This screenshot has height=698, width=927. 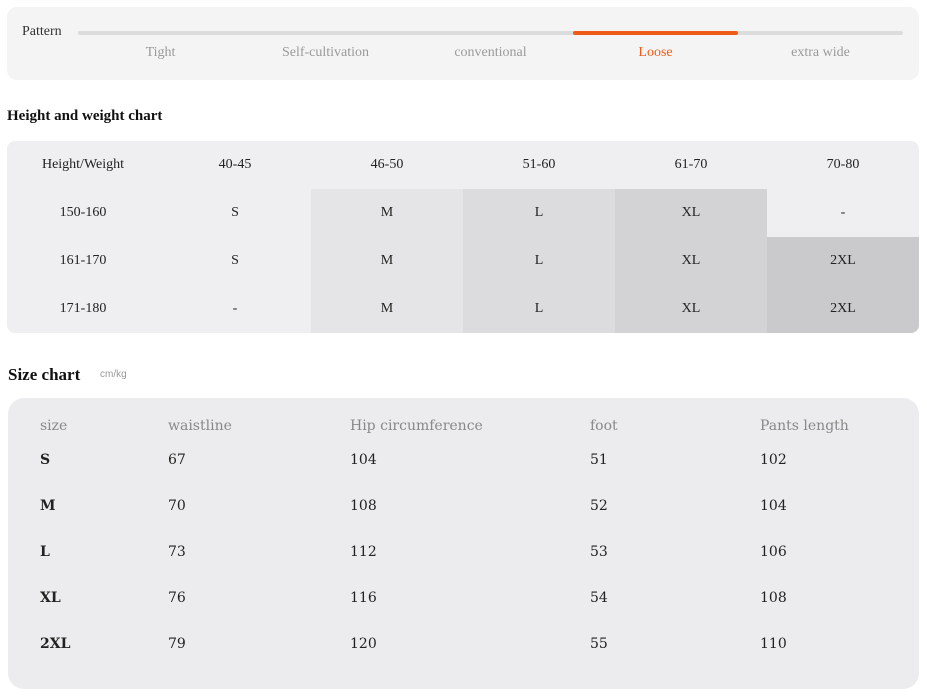 What do you see at coordinates (599, 644) in the screenshot?
I see `size-cell: 55` at bounding box center [599, 644].